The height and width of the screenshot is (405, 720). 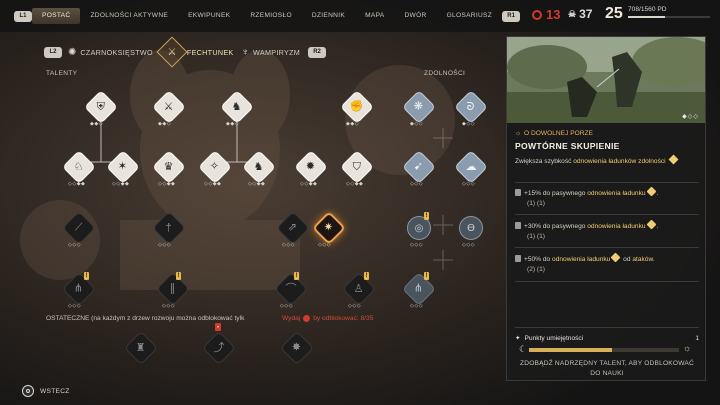 I want to click on back-label: WSTECZ, so click(x=55, y=391).